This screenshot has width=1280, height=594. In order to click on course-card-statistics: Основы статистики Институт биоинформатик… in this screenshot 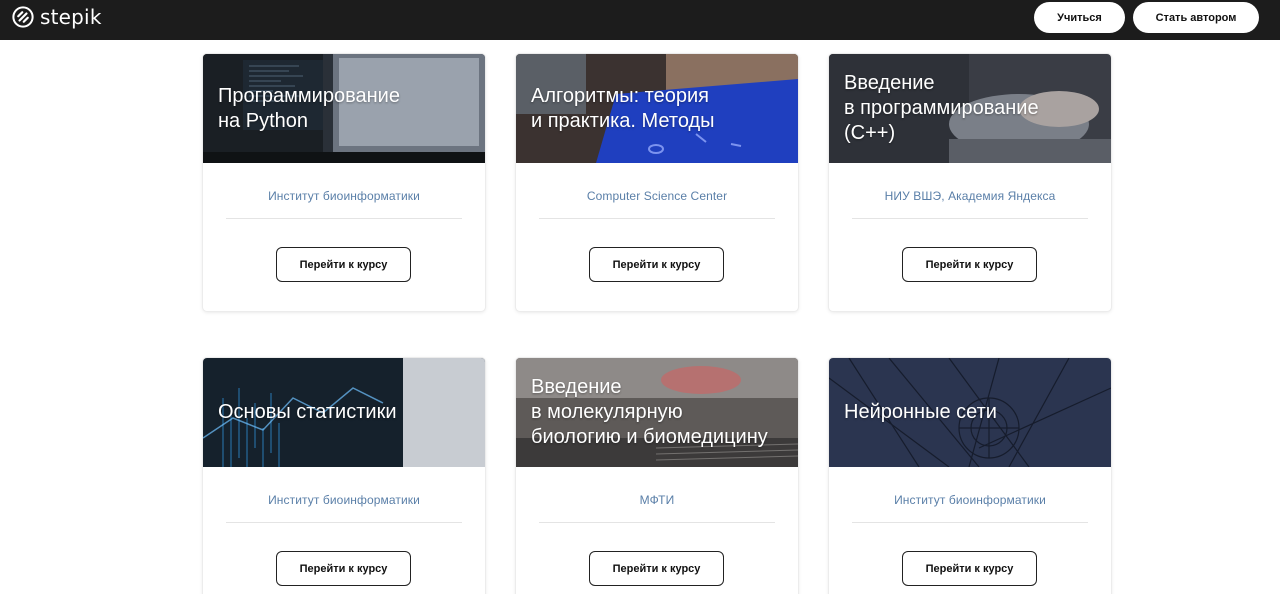, I will do `click(344, 476)`.